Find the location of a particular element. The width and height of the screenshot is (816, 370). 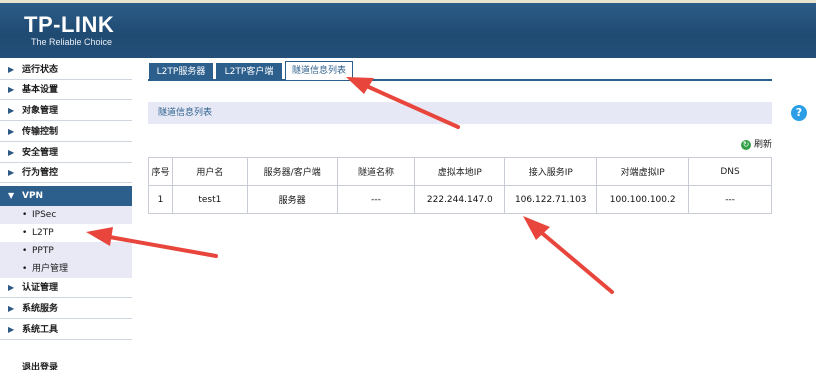

sidebar-item-label: 运行状态 is located at coordinates (40, 70).